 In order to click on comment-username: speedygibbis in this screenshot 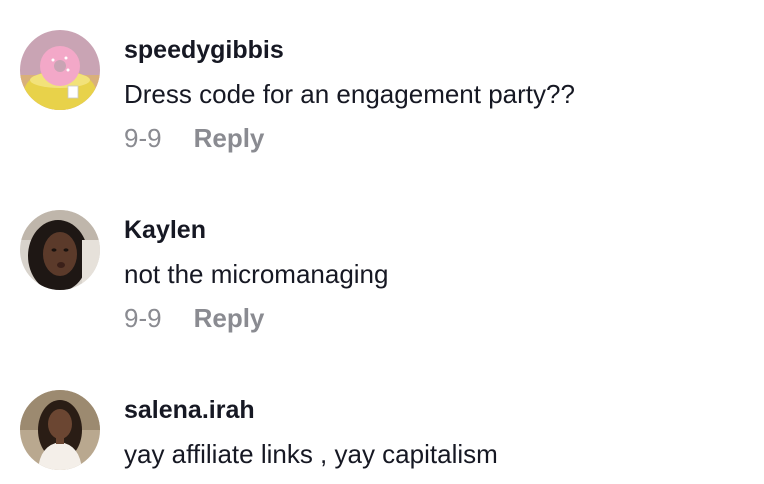, I will do `click(204, 50)`.